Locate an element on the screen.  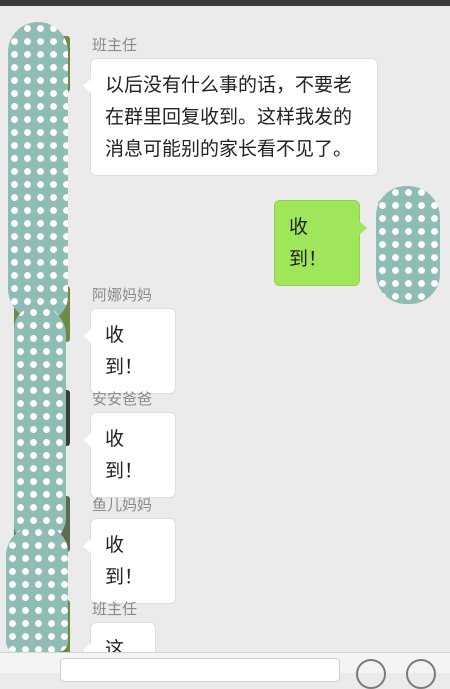
sender-name: 阿娜妈妈 is located at coordinates (122, 295).